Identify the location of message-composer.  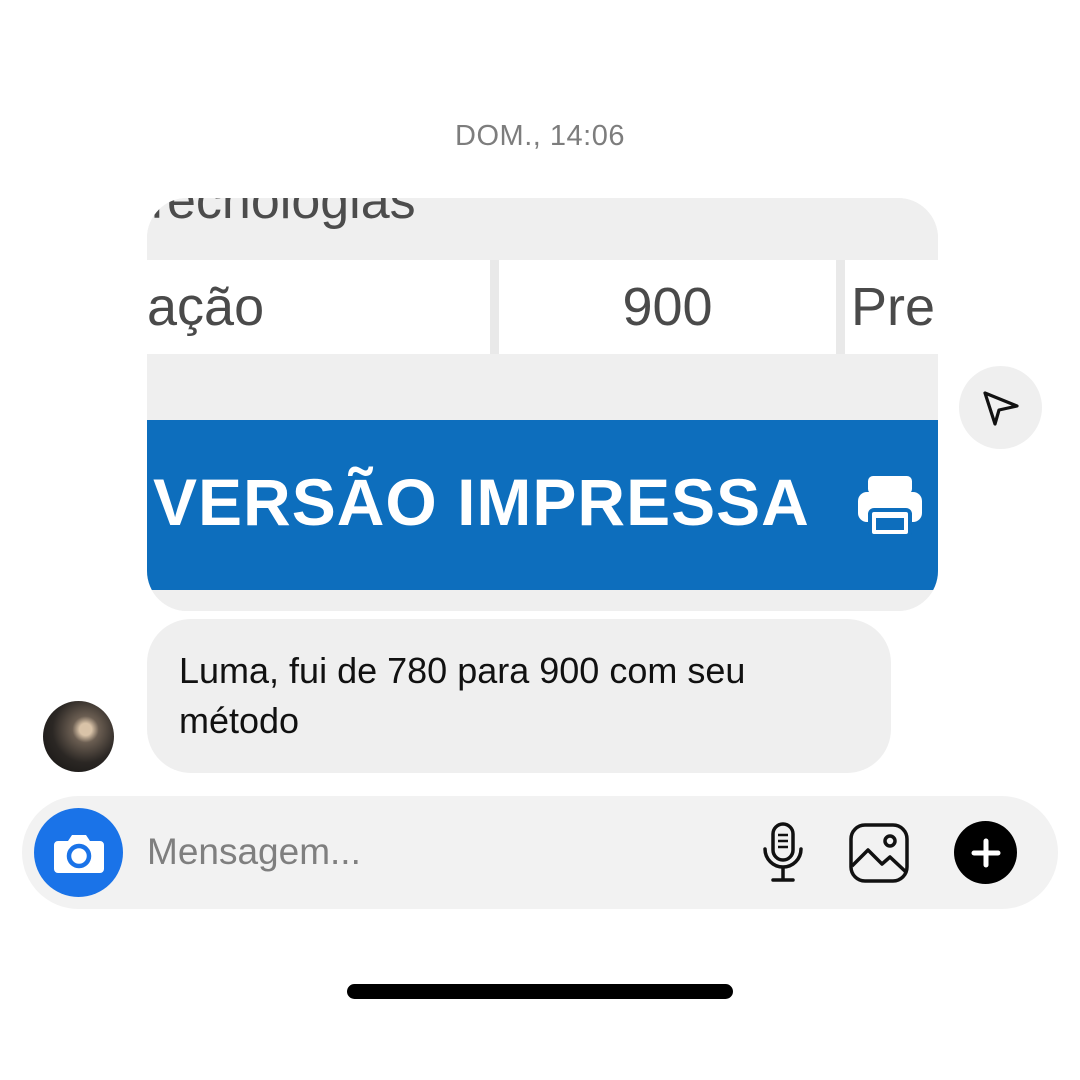
(540, 852).